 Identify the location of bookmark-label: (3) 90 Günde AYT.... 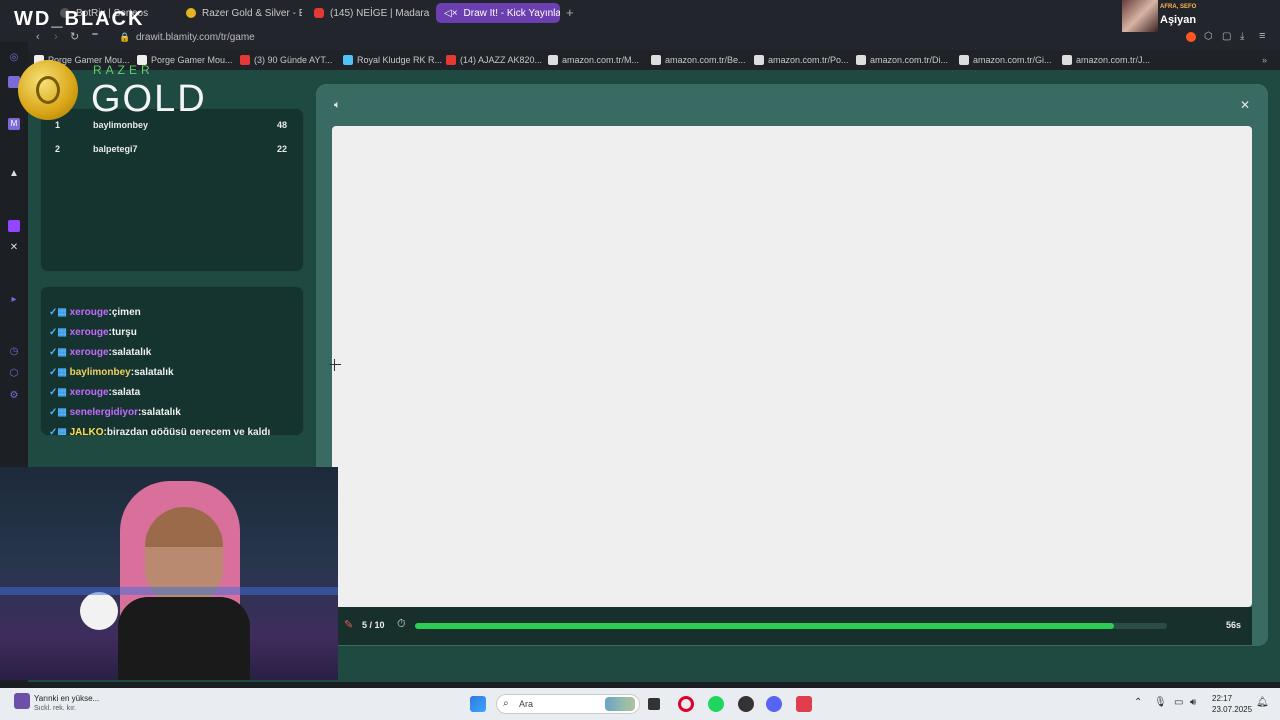
(293, 60).